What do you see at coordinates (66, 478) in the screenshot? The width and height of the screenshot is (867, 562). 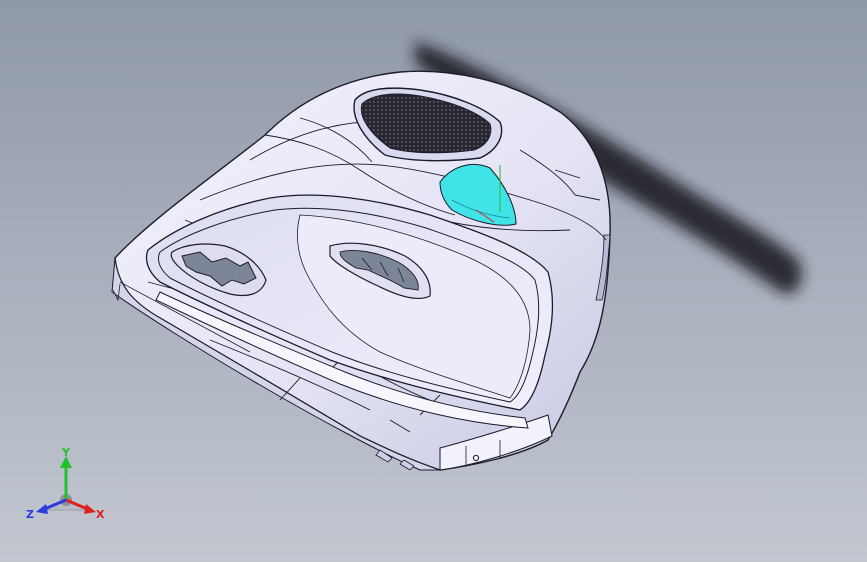 I see `y-axis-arrow` at bounding box center [66, 478].